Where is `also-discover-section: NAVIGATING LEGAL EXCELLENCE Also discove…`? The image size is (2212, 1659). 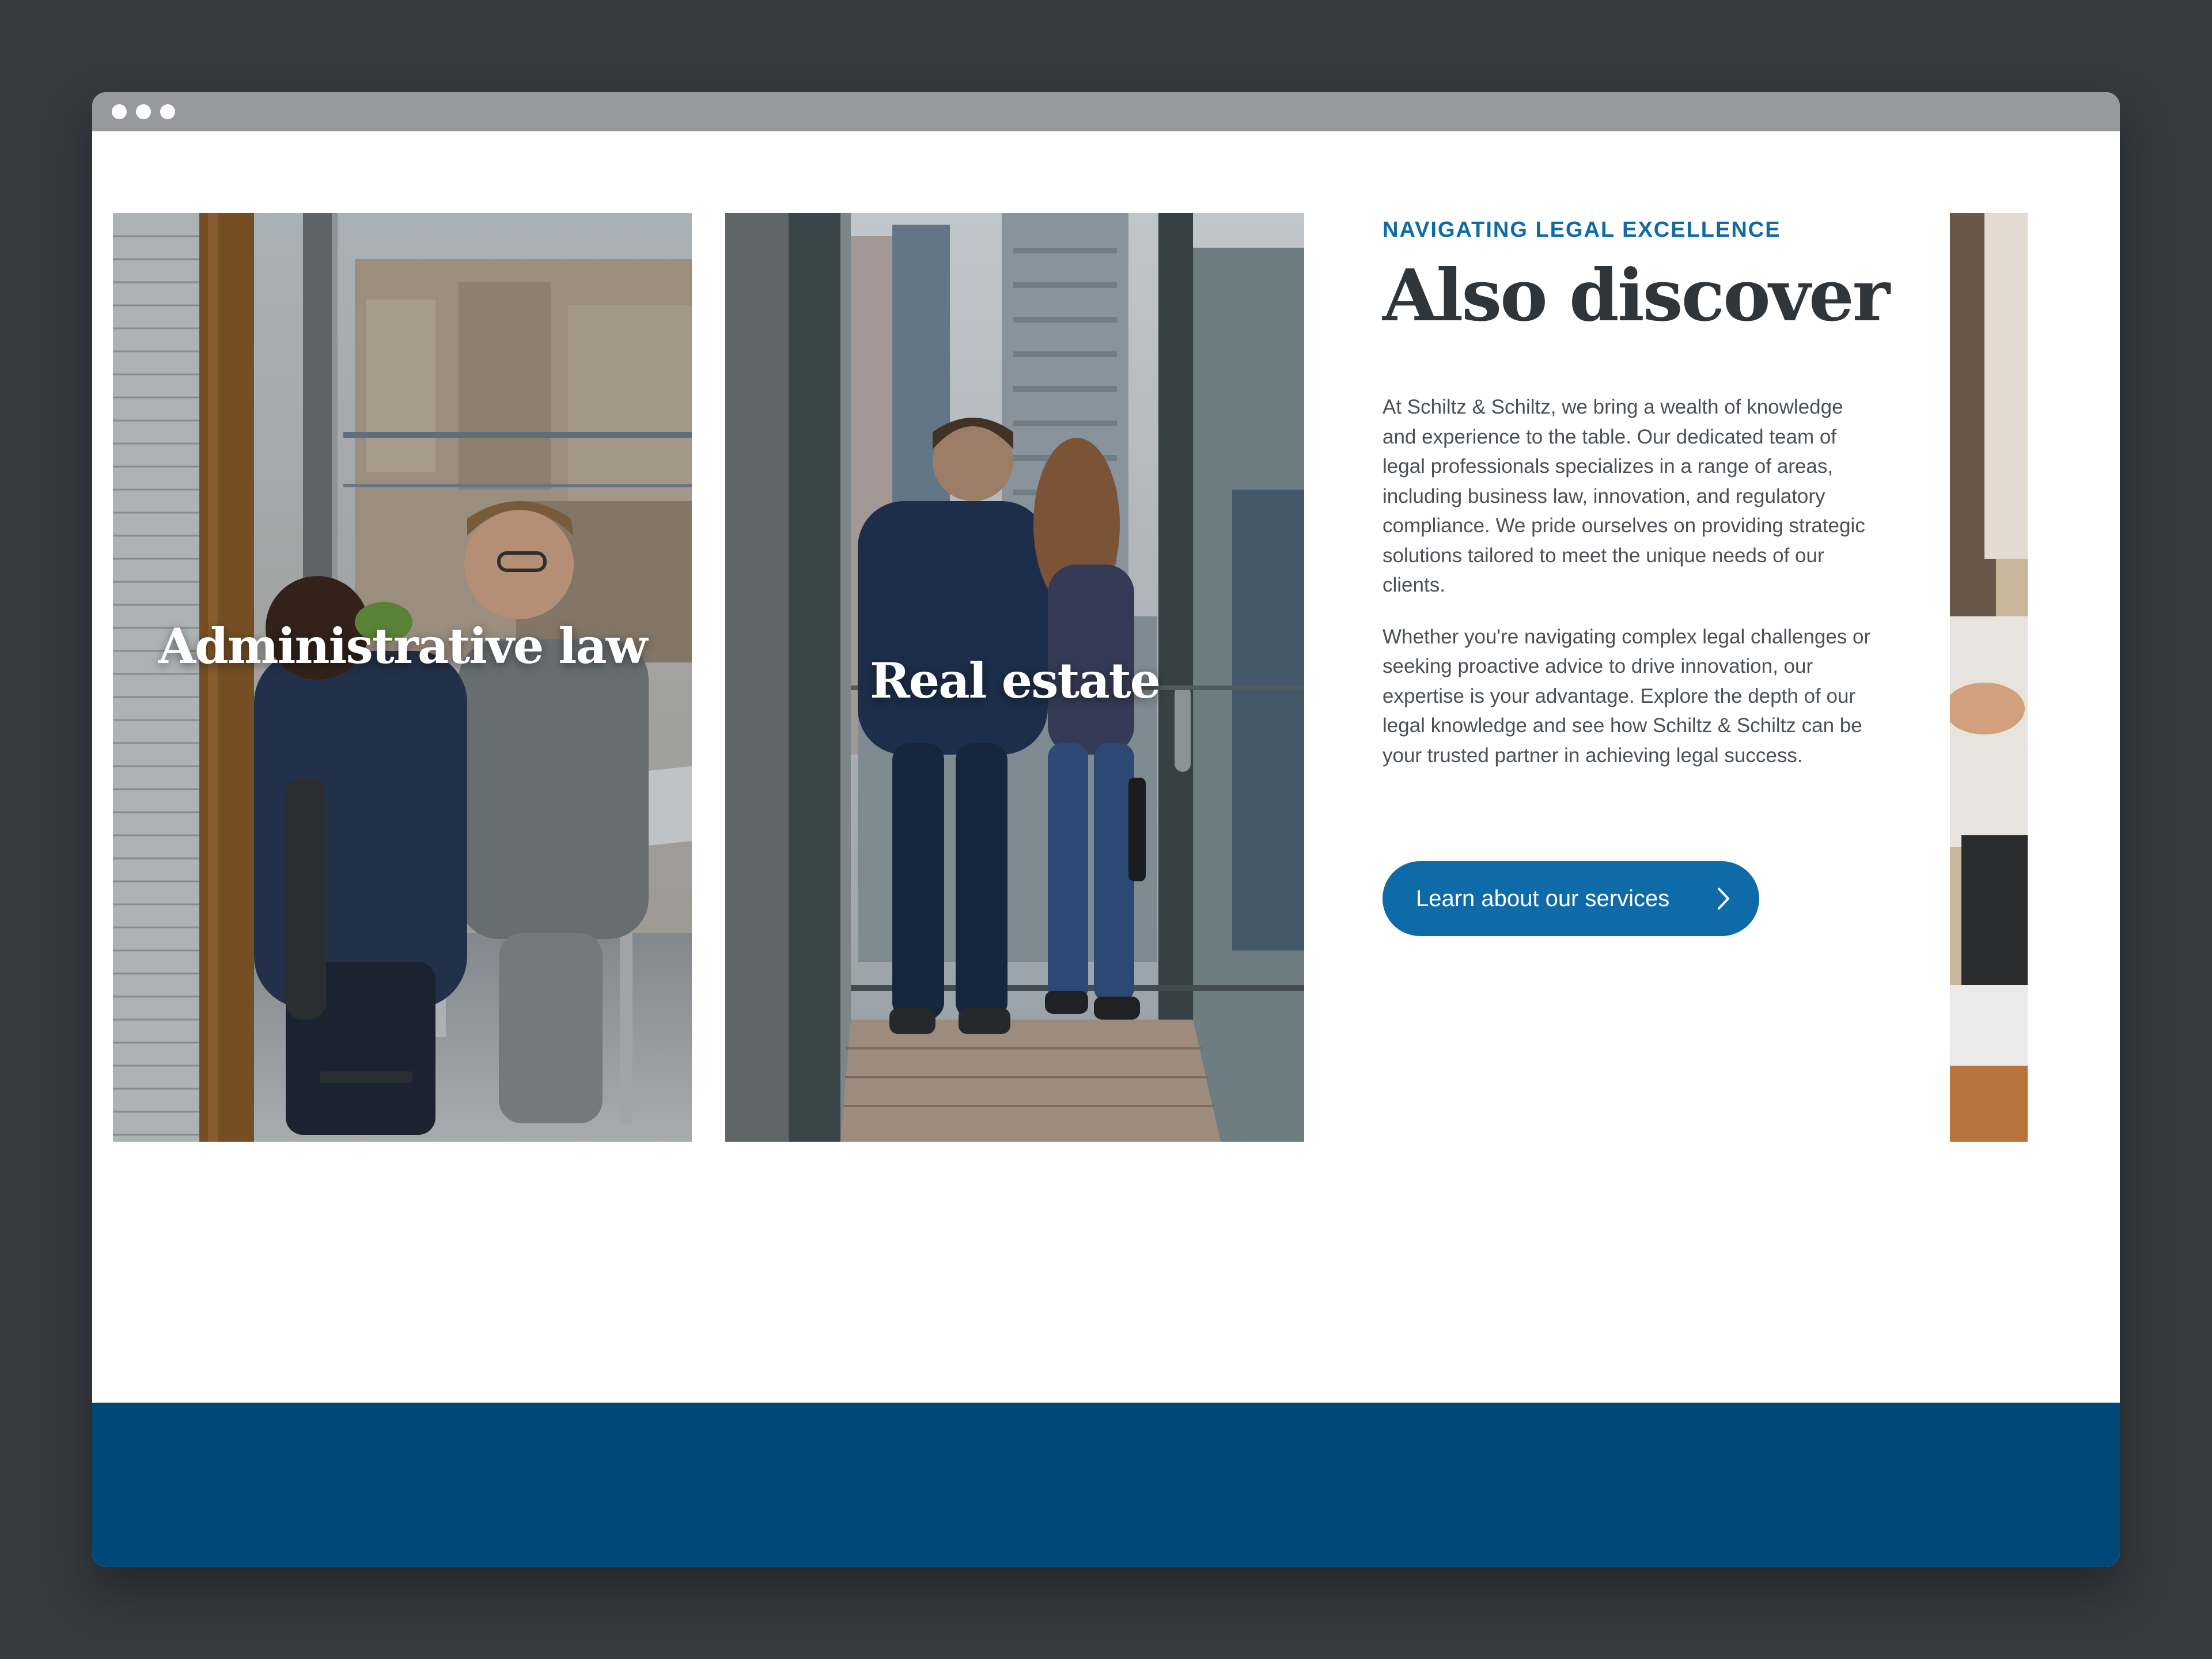
also-discover-section: NAVIGATING LEGAL EXCELLENCE Also discove… is located at coordinates (1636, 501).